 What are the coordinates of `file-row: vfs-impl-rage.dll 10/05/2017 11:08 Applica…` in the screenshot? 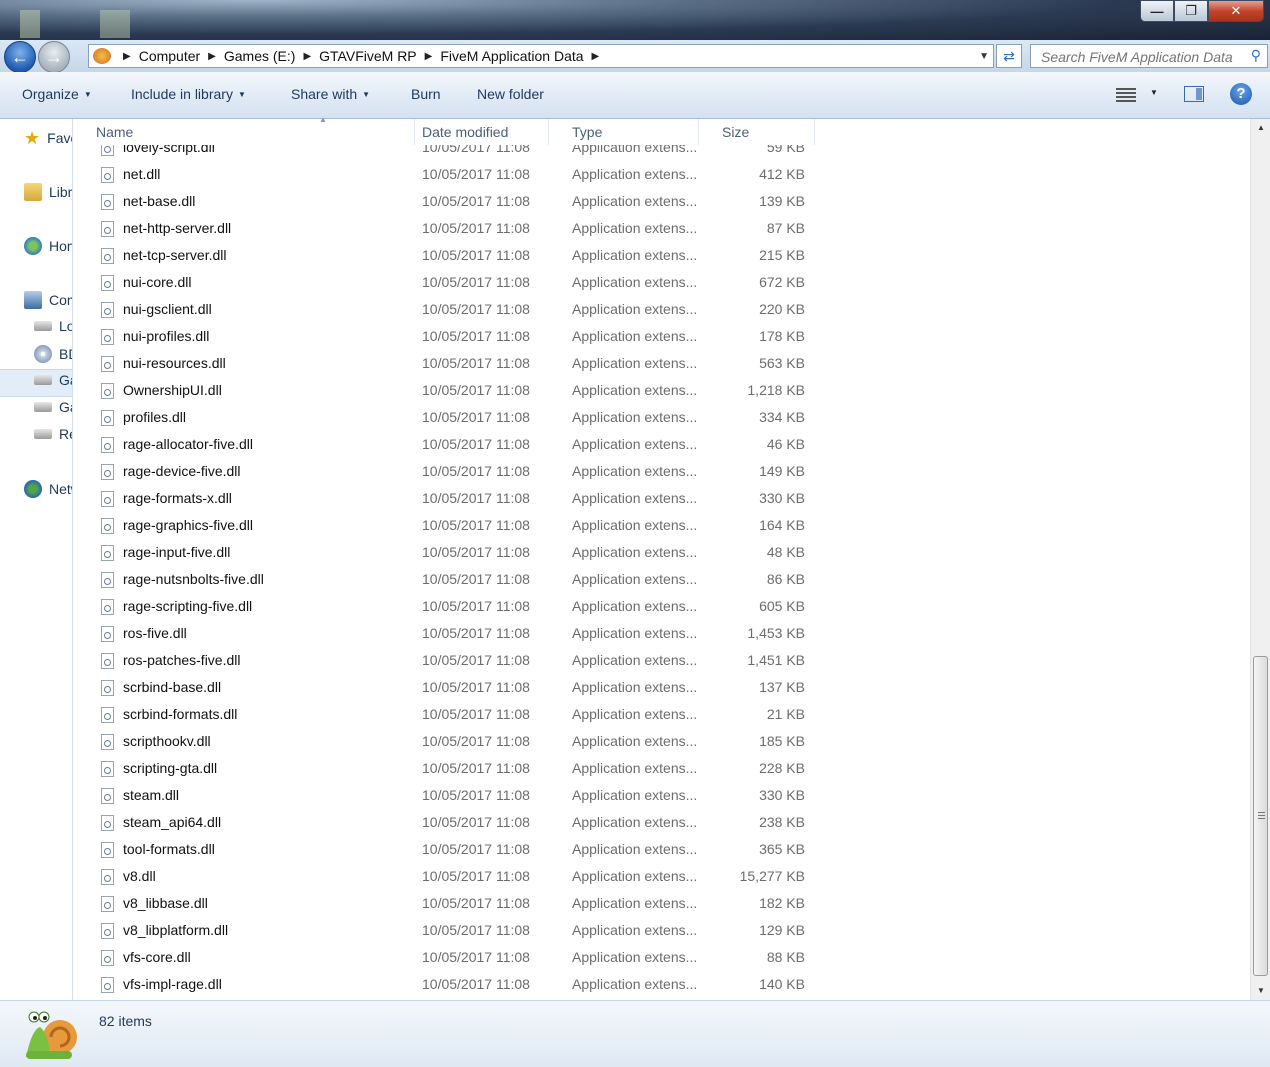 It's located at (444, 985).